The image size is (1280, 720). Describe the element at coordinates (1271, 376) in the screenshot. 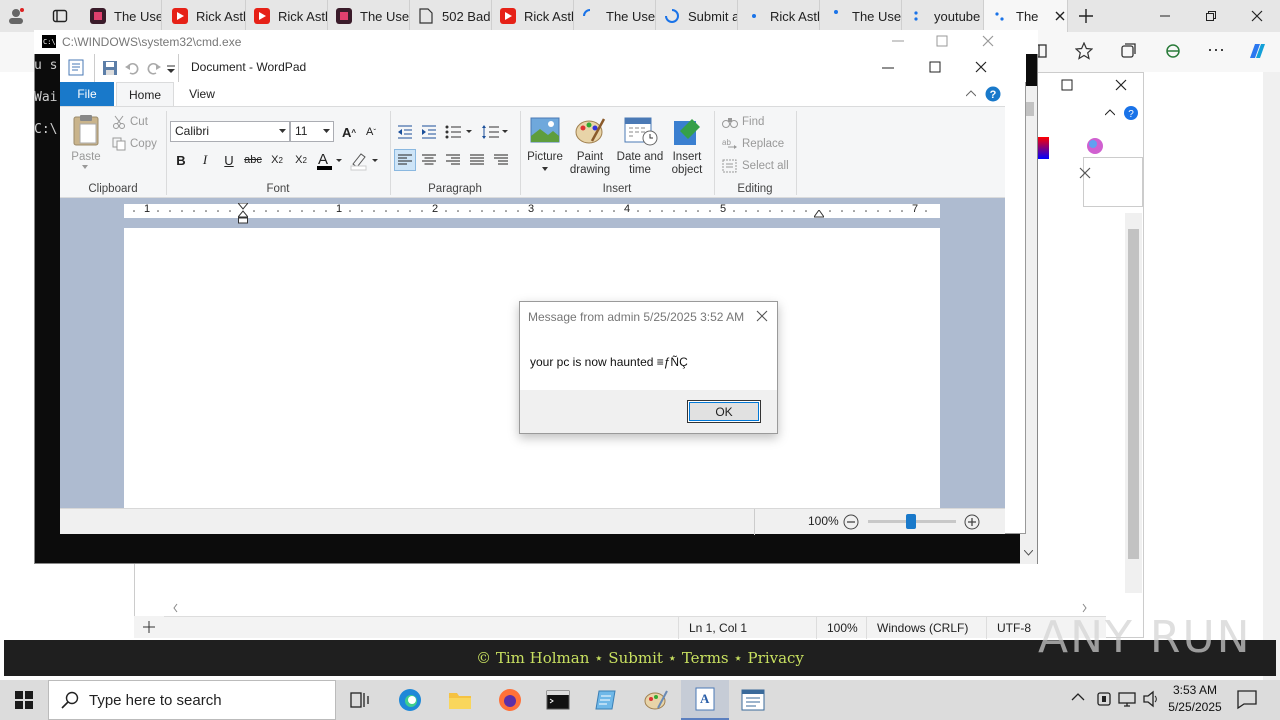

I see `browser-scrollbar` at that location.